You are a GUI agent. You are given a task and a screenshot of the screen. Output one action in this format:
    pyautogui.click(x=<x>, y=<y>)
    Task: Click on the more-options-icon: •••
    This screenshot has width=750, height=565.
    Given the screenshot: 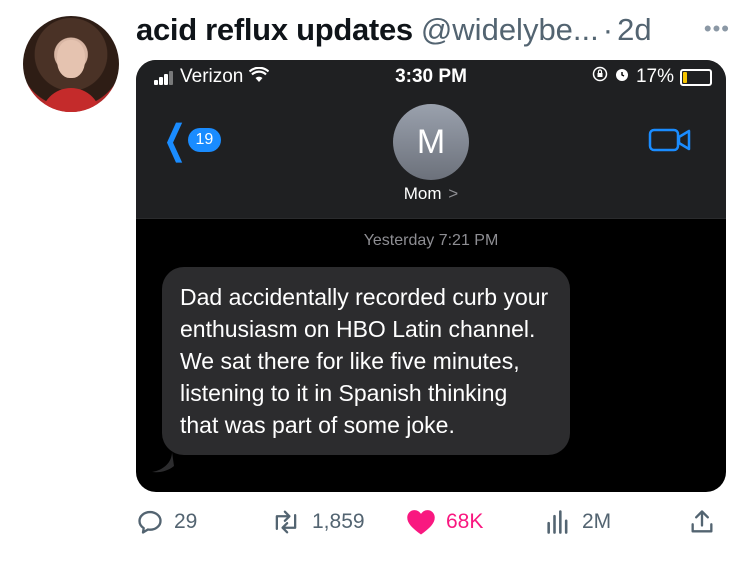 What is the action you would take?
    pyautogui.click(x=717, y=29)
    